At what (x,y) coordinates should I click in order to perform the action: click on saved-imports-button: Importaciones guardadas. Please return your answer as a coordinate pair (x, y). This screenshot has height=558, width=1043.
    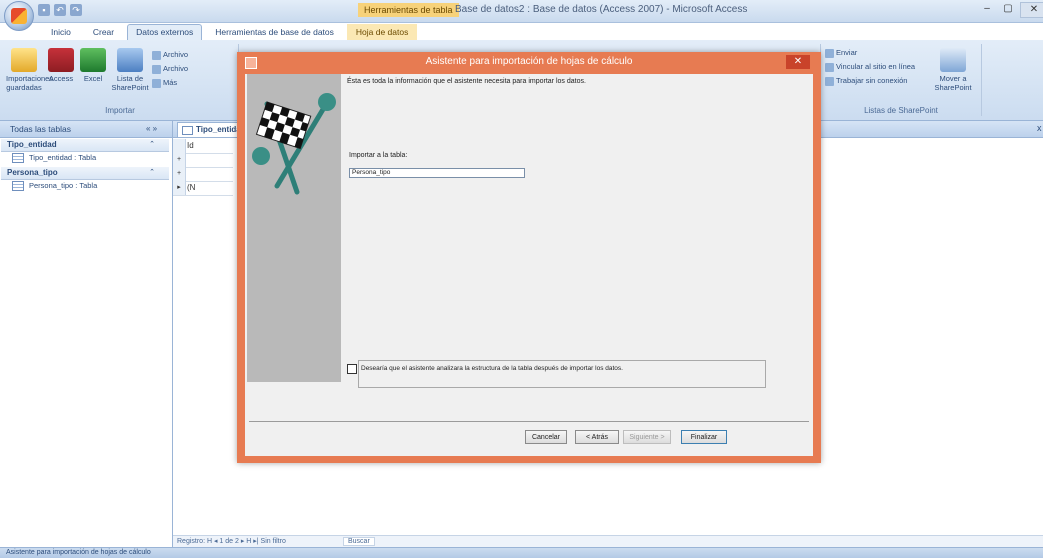
    Looking at the image, I should click on (29, 70).